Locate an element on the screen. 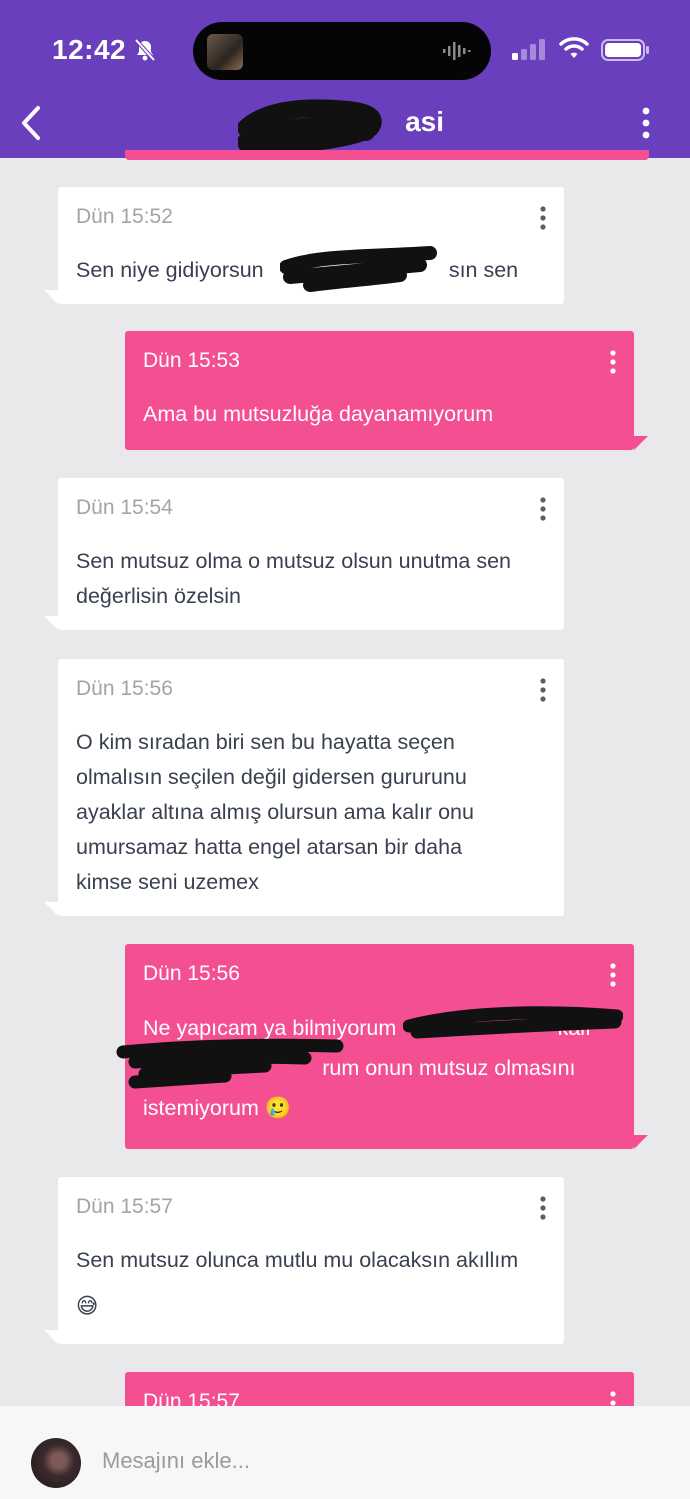 Image resolution: width=690 pixels, height=1499 pixels. message-input is located at coordinates (382, 1461).